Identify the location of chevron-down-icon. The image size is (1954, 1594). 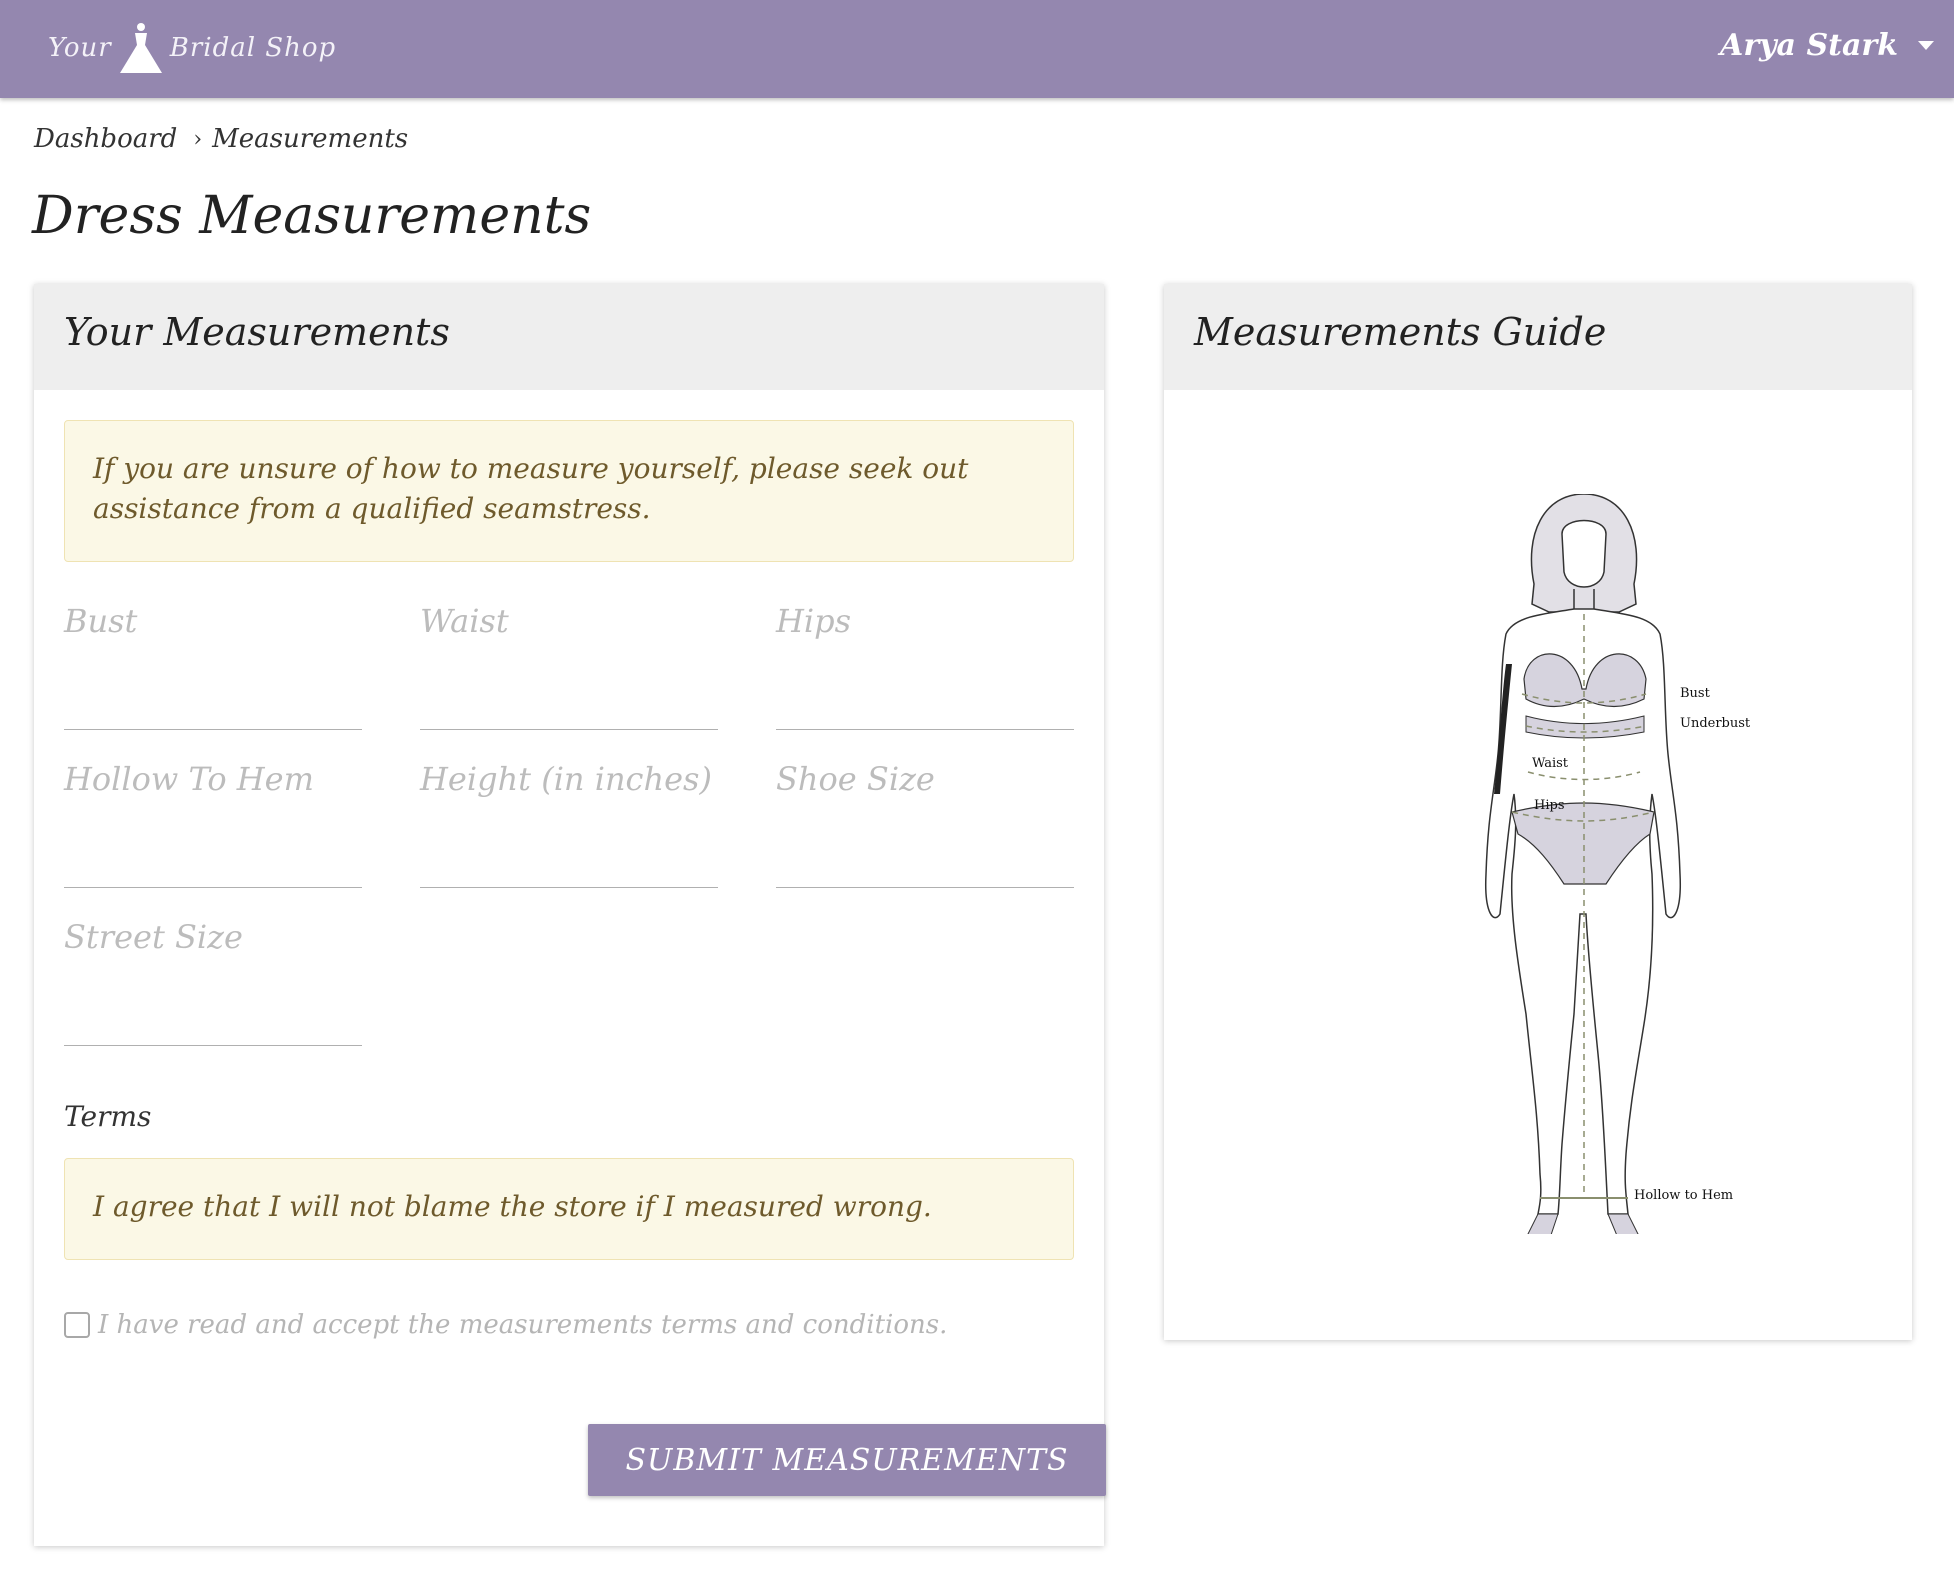
(1926, 45).